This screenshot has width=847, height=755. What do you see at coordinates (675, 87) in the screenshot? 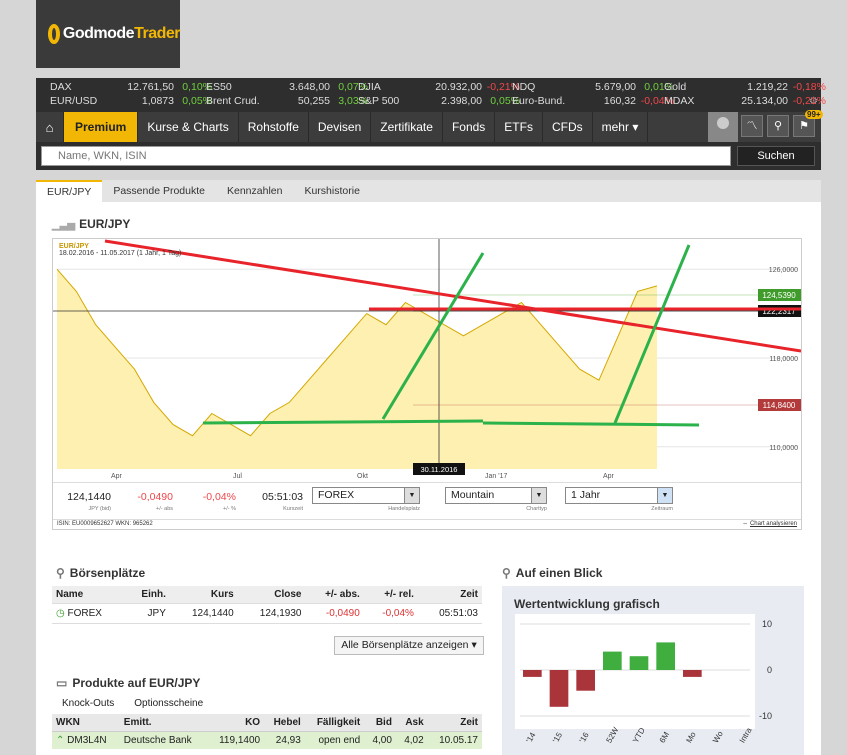
I see `ticker-name: Gold` at bounding box center [675, 87].